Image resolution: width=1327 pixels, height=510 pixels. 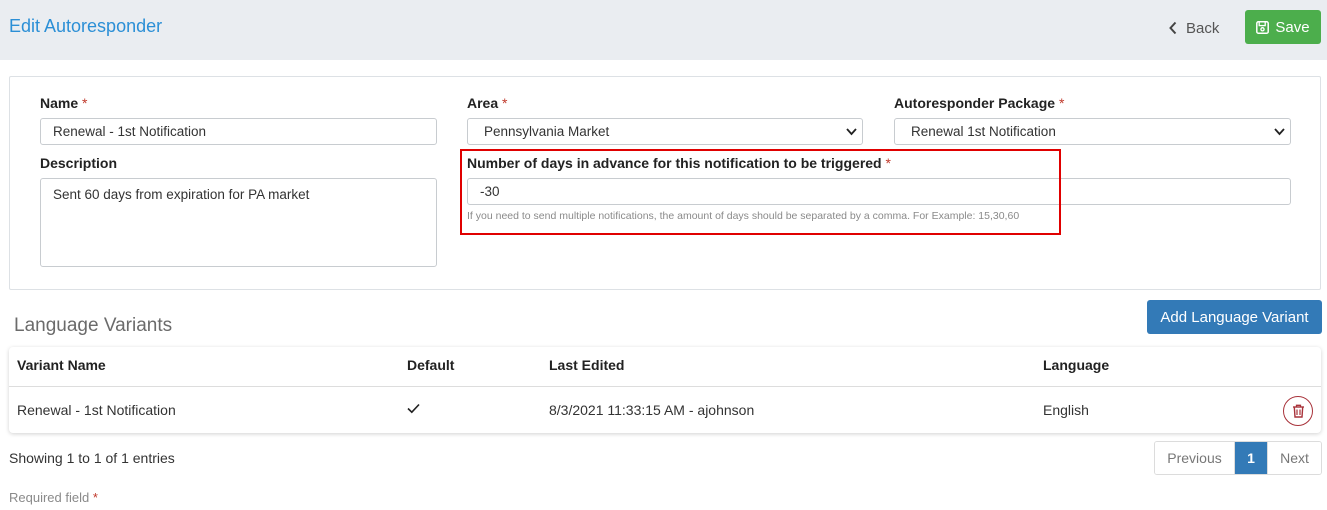 What do you see at coordinates (86, 26) in the screenshot?
I see `page-title: Edit Autoresponder` at bounding box center [86, 26].